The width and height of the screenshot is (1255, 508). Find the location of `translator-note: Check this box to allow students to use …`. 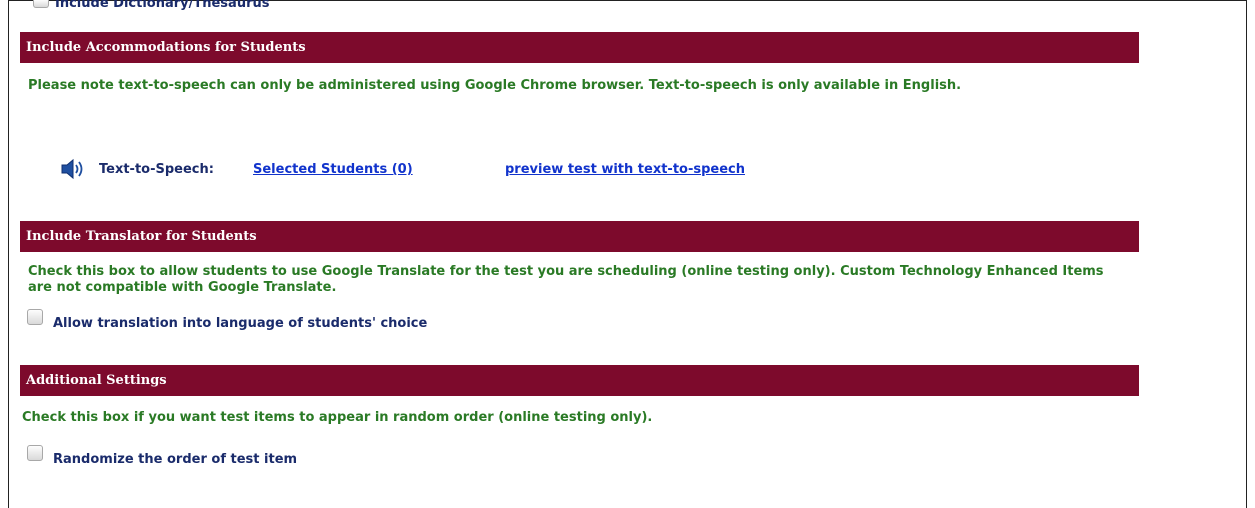

translator-note: Check this box to allow students to use … is located at coordinates (566, 279).